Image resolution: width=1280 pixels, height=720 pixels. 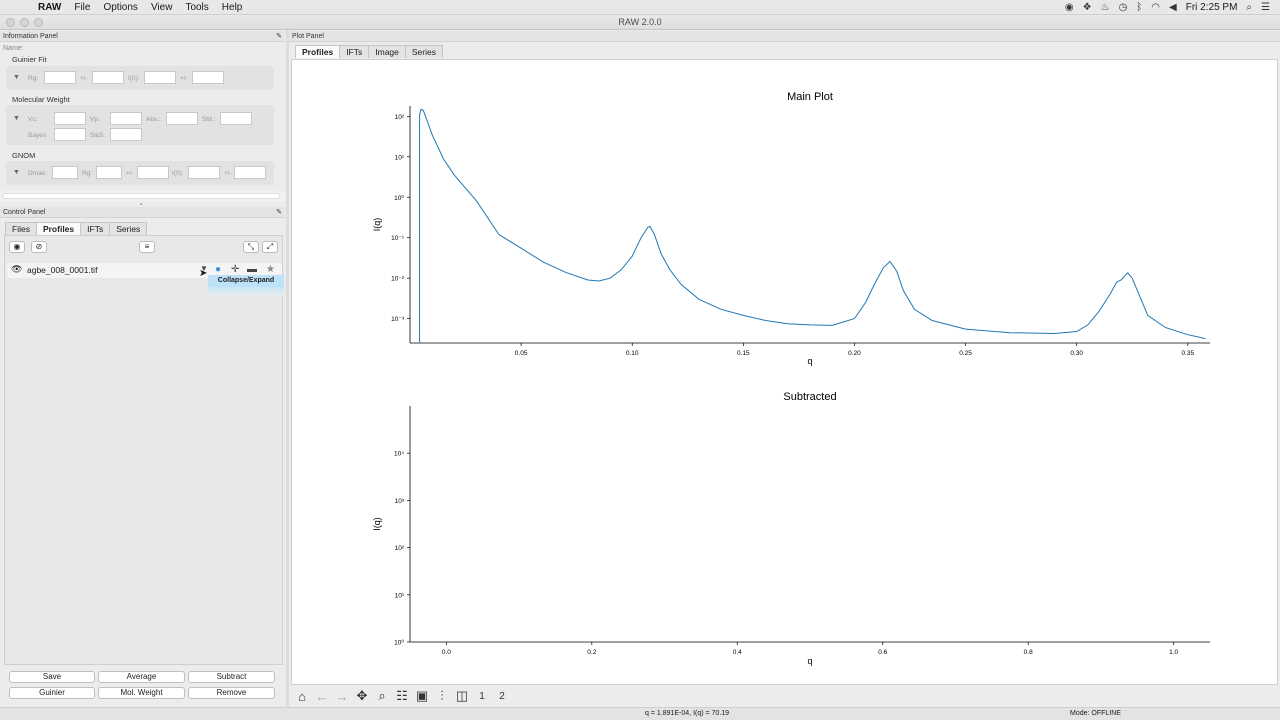 I want to click on menu-file: File, so click(x=82, y=7).